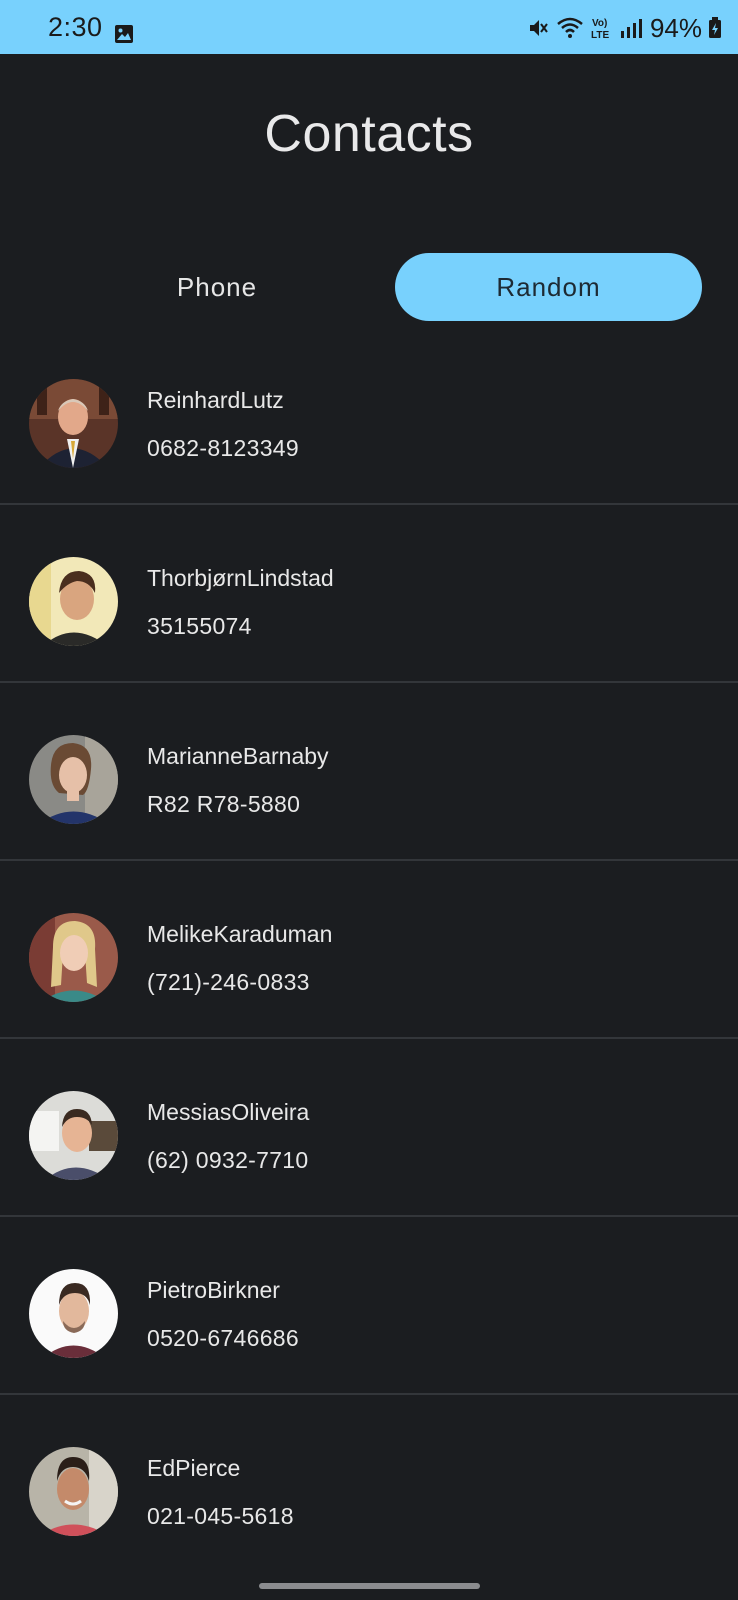  I want to click on page-title: Contacts, so click(369, 134).